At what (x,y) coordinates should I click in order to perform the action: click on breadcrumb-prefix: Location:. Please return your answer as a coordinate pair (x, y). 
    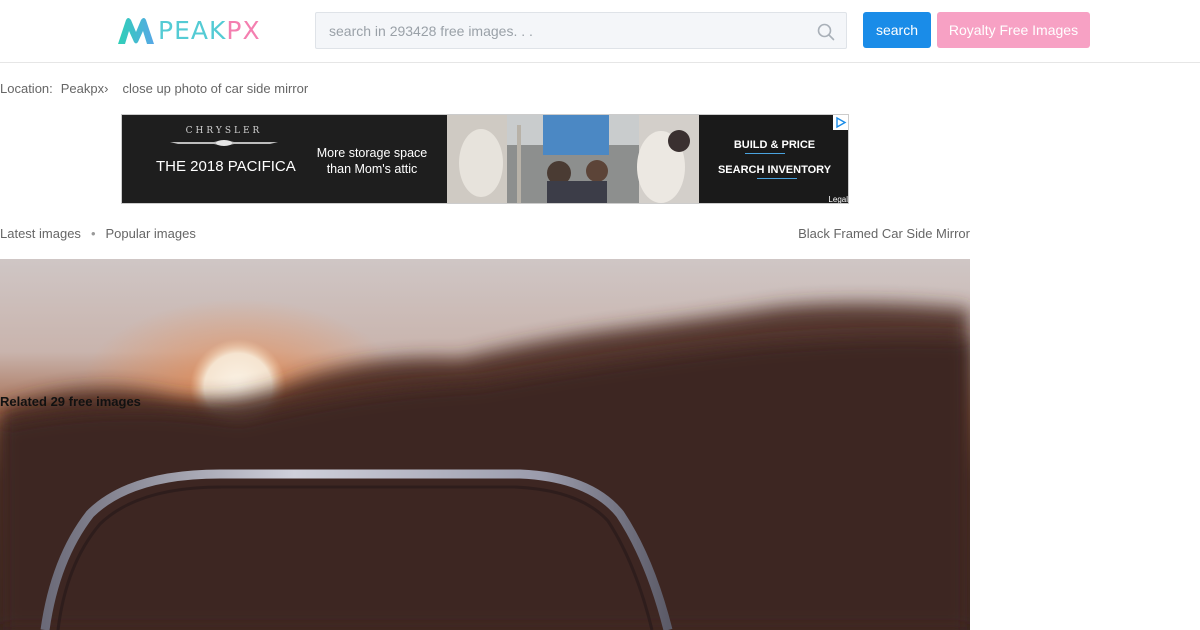
    Looking at the image, I should click on (26, 88).